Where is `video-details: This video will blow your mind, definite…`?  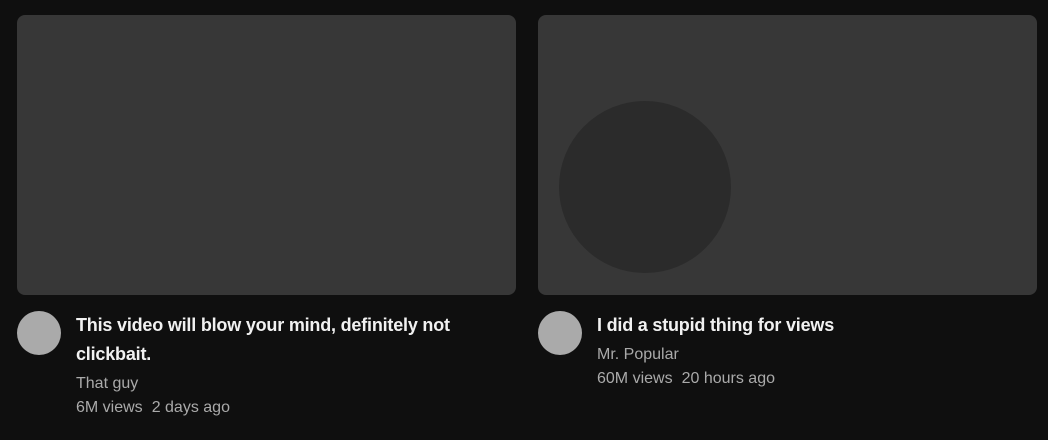
video-details: This video will blow your mind, definite… is located at coordinates (286, 365).